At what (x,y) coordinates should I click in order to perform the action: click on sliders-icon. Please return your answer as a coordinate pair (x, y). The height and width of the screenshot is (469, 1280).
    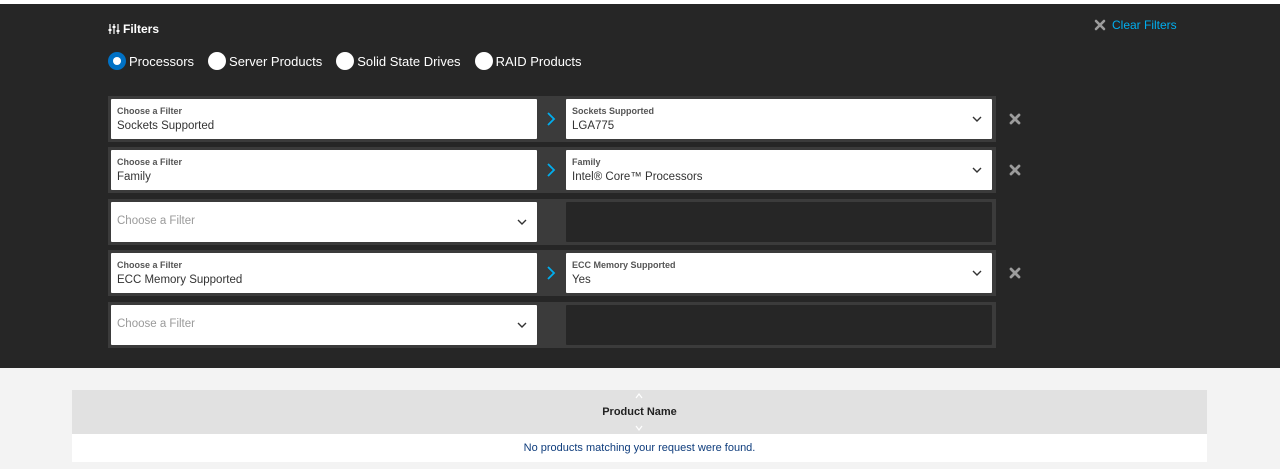
    Looking at the image, I should click on (114, 29).